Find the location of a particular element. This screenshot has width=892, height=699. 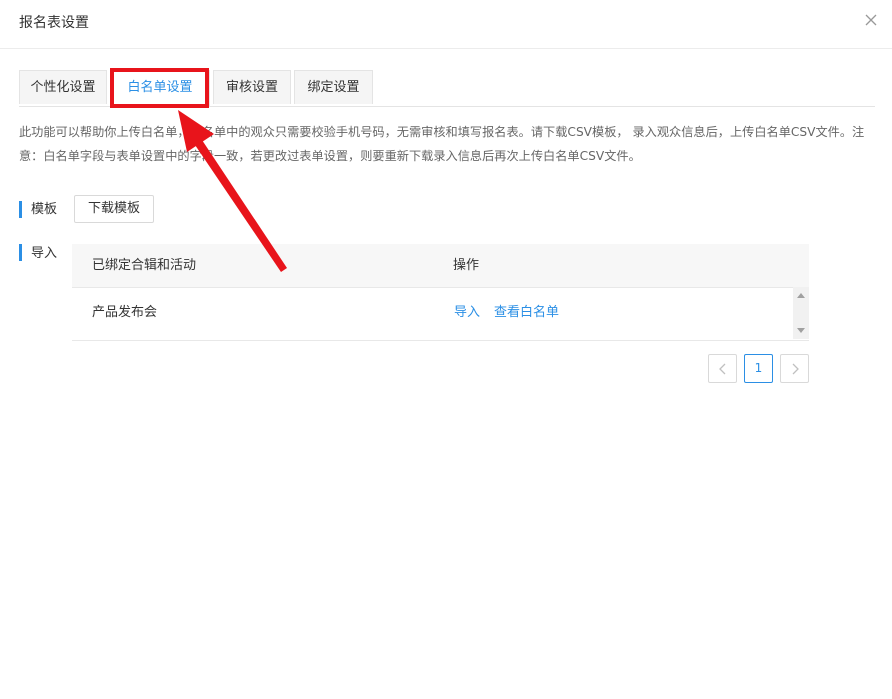

table-scrollbar is located at coordinates (801, 313).